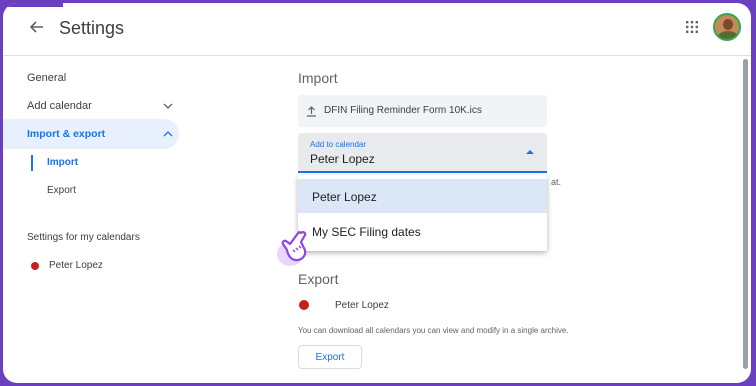 The image size is (756, 386). I want to click on file-picker: DFIN Filing Reminder Form 10K.ics, so click(422, 111).